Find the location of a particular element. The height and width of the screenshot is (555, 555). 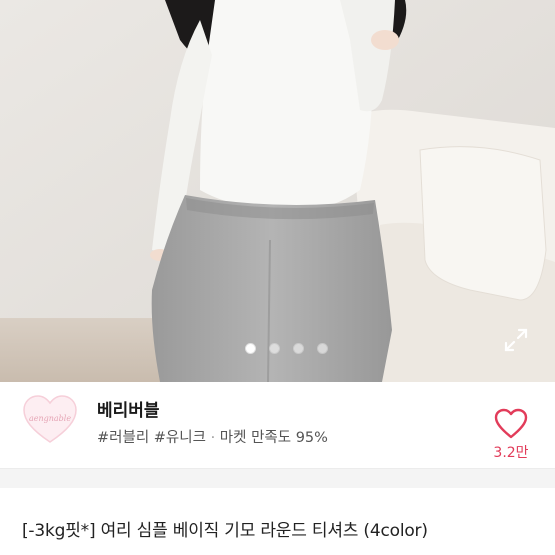

seller-tags: #러블리 #유니크 · 마켓 만족도 95% is located at coordinates (212, 436).